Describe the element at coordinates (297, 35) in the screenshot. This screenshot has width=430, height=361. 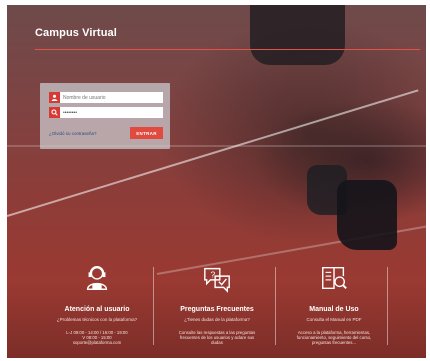
I see `athlete-shorts` at that location.